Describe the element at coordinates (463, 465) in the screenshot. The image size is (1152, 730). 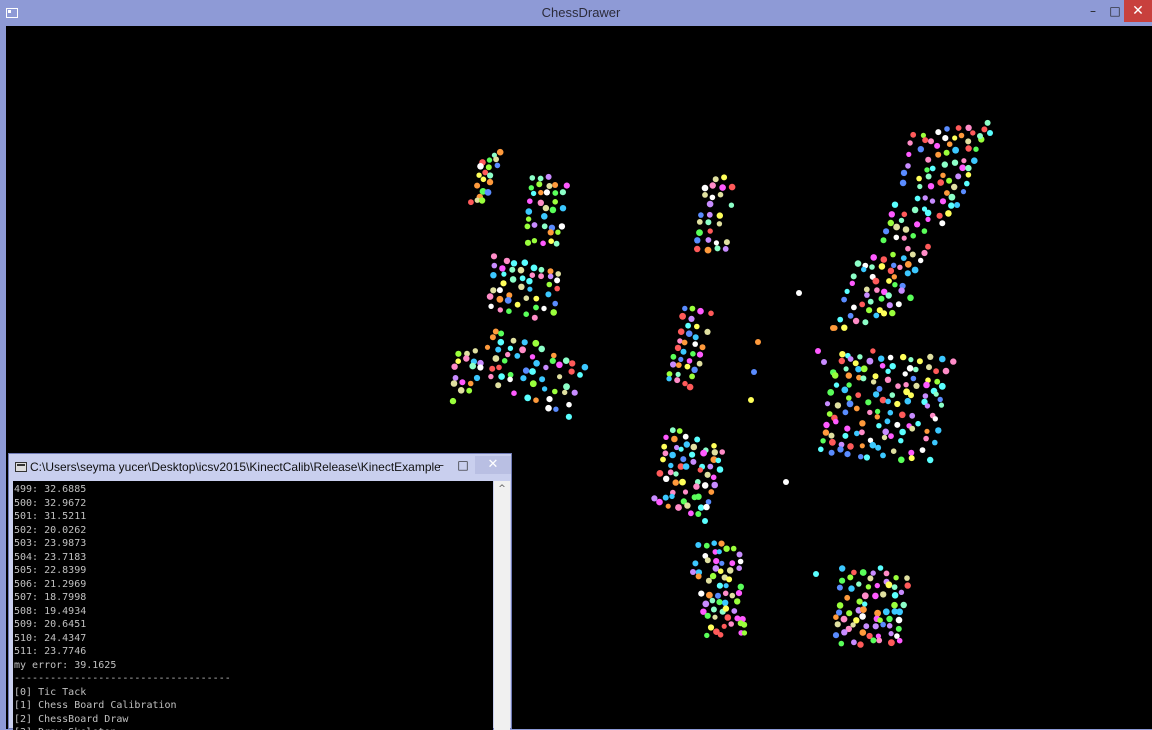
I see `console-maximize-button: □` at that location.